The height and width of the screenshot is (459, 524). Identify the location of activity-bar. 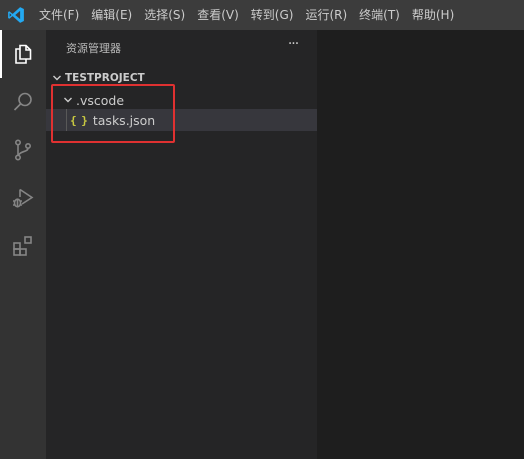
(23, 244).